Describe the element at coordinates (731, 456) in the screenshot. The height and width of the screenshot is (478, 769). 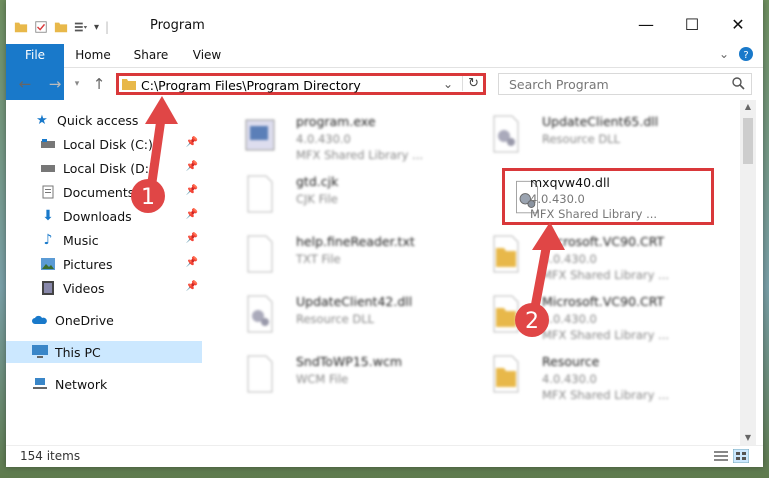
I see `view-toggle` at that location.